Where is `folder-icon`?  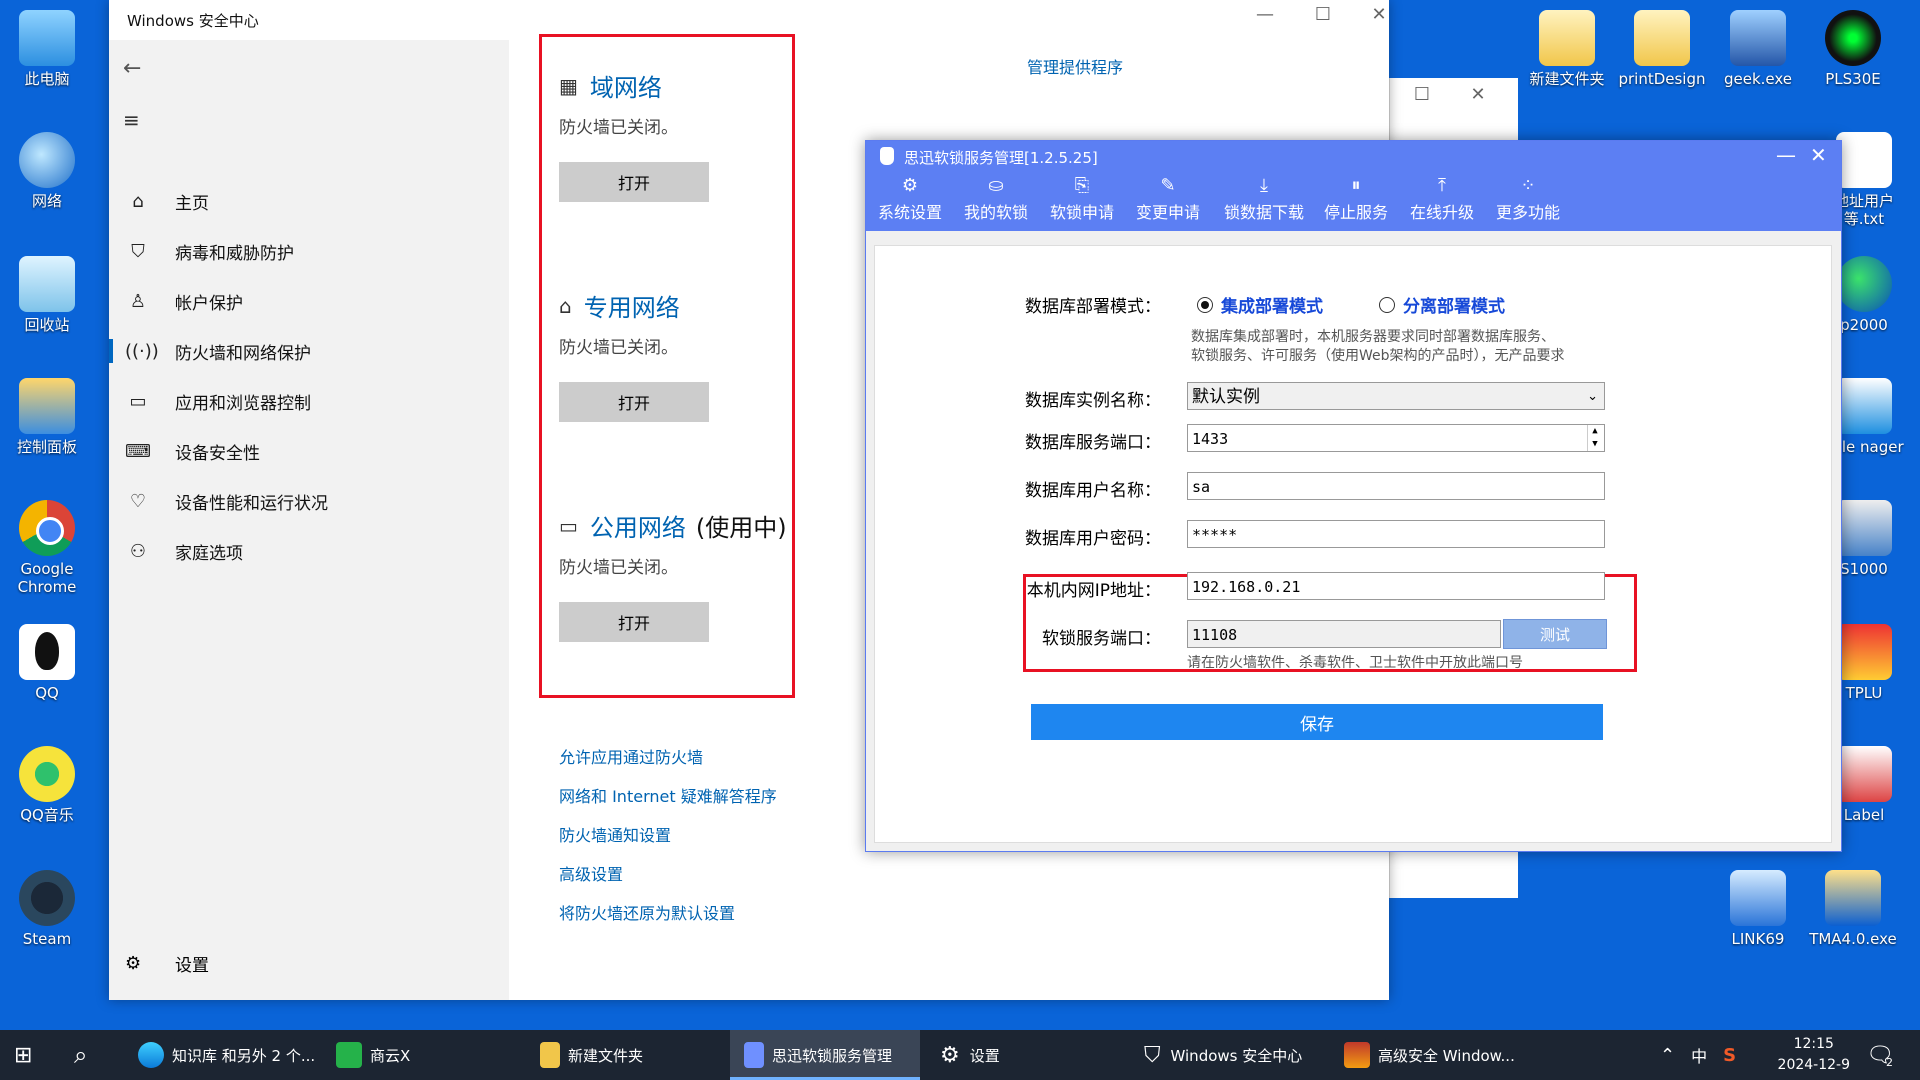 folder-icon is located at coordinates (1567, 38).